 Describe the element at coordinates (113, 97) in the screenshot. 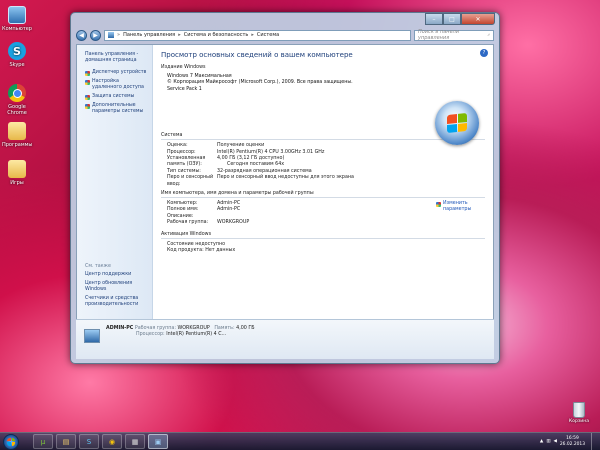

I see `task-link: Защита системы` at that location.